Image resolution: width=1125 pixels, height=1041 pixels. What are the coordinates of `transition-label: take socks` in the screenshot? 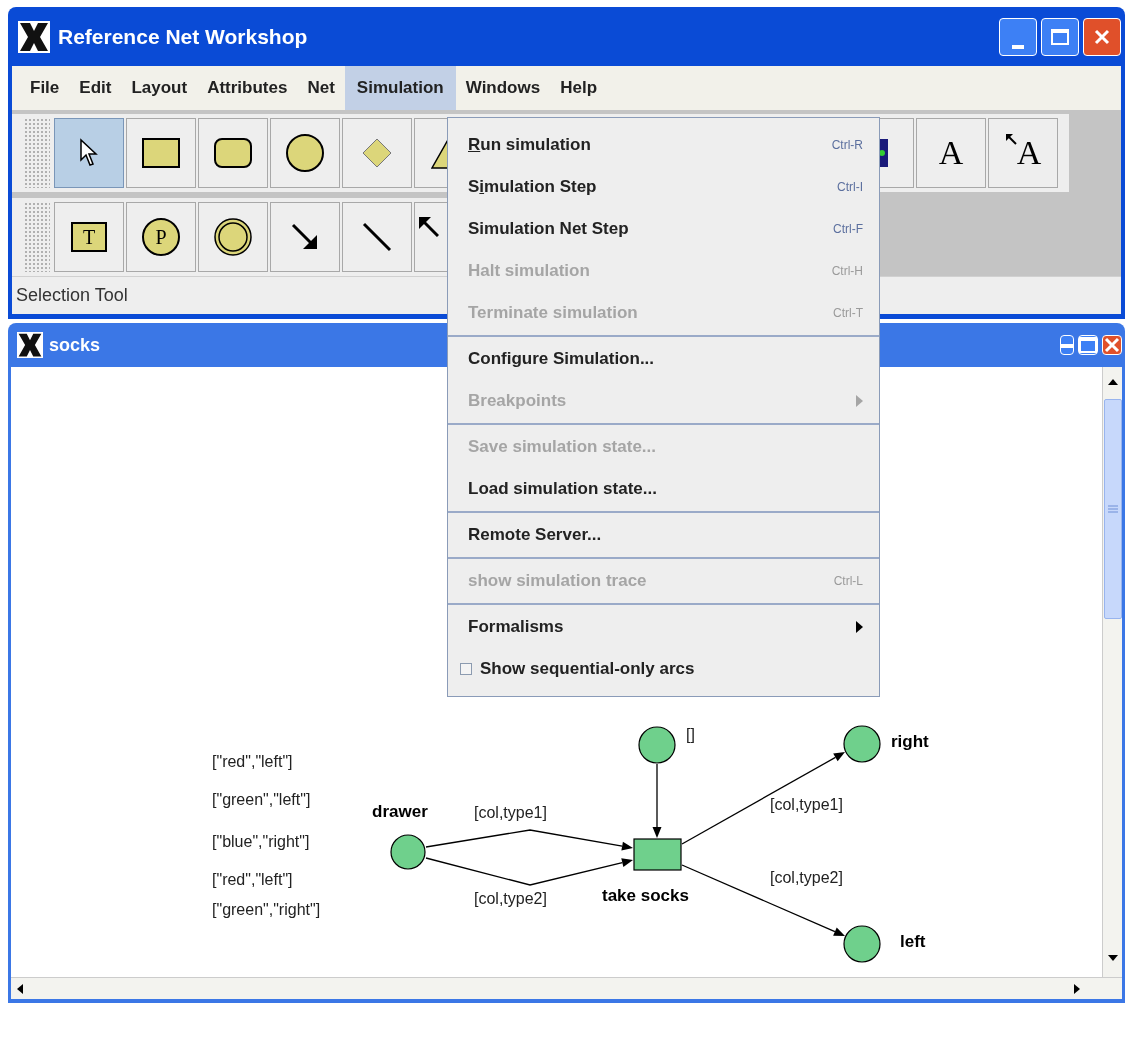 It's located at (645, 895).